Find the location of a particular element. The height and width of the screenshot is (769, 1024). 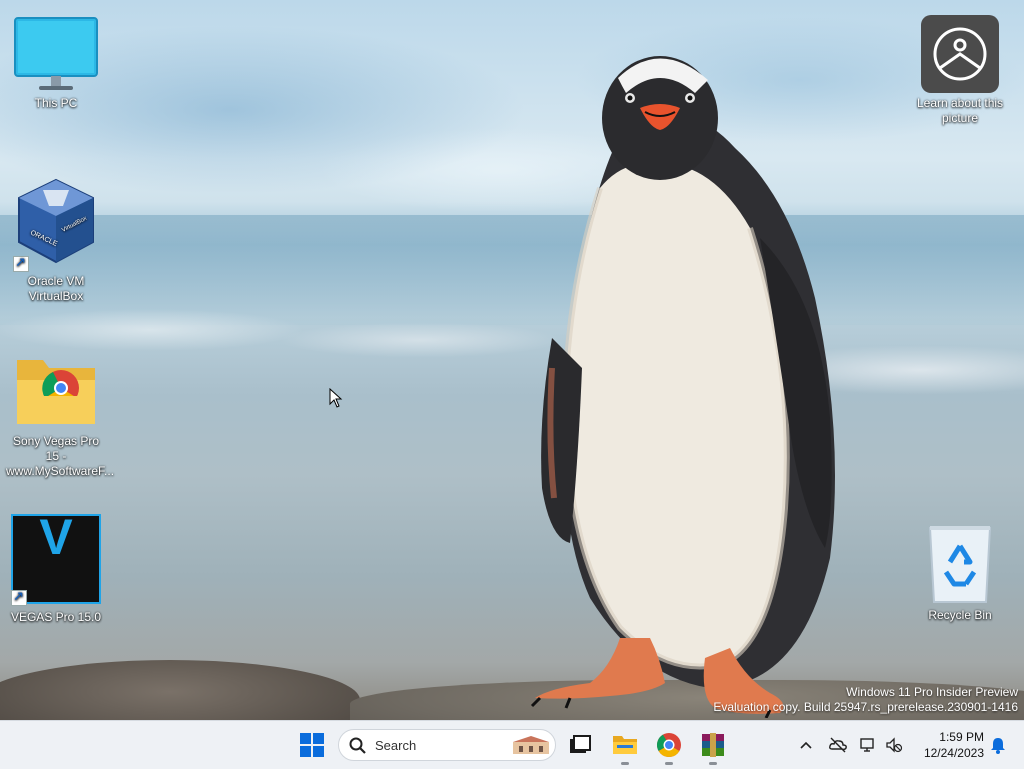

clock-time: 1:59 PM is located at coordinates (961, 737).